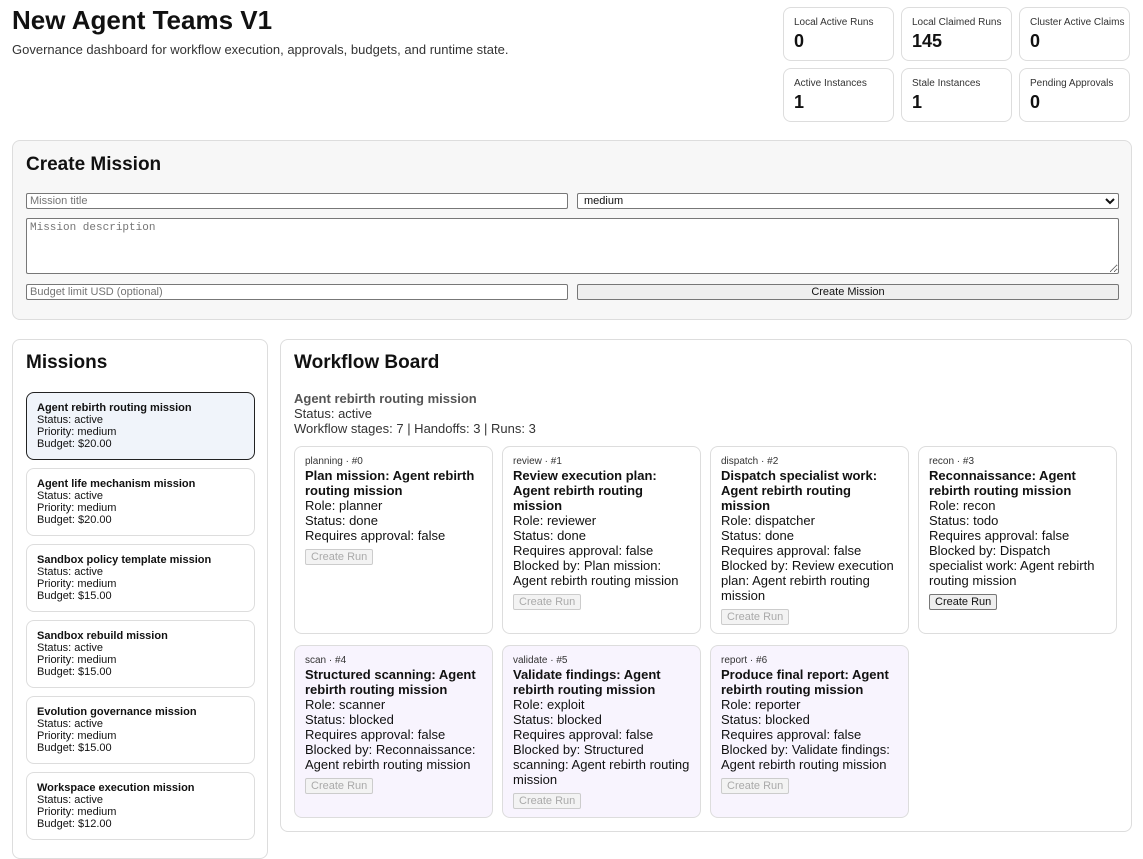  Describe the element at coordinates (834, 22) in the screenshot. I see `stat-label: Local Active Runs` at that location.